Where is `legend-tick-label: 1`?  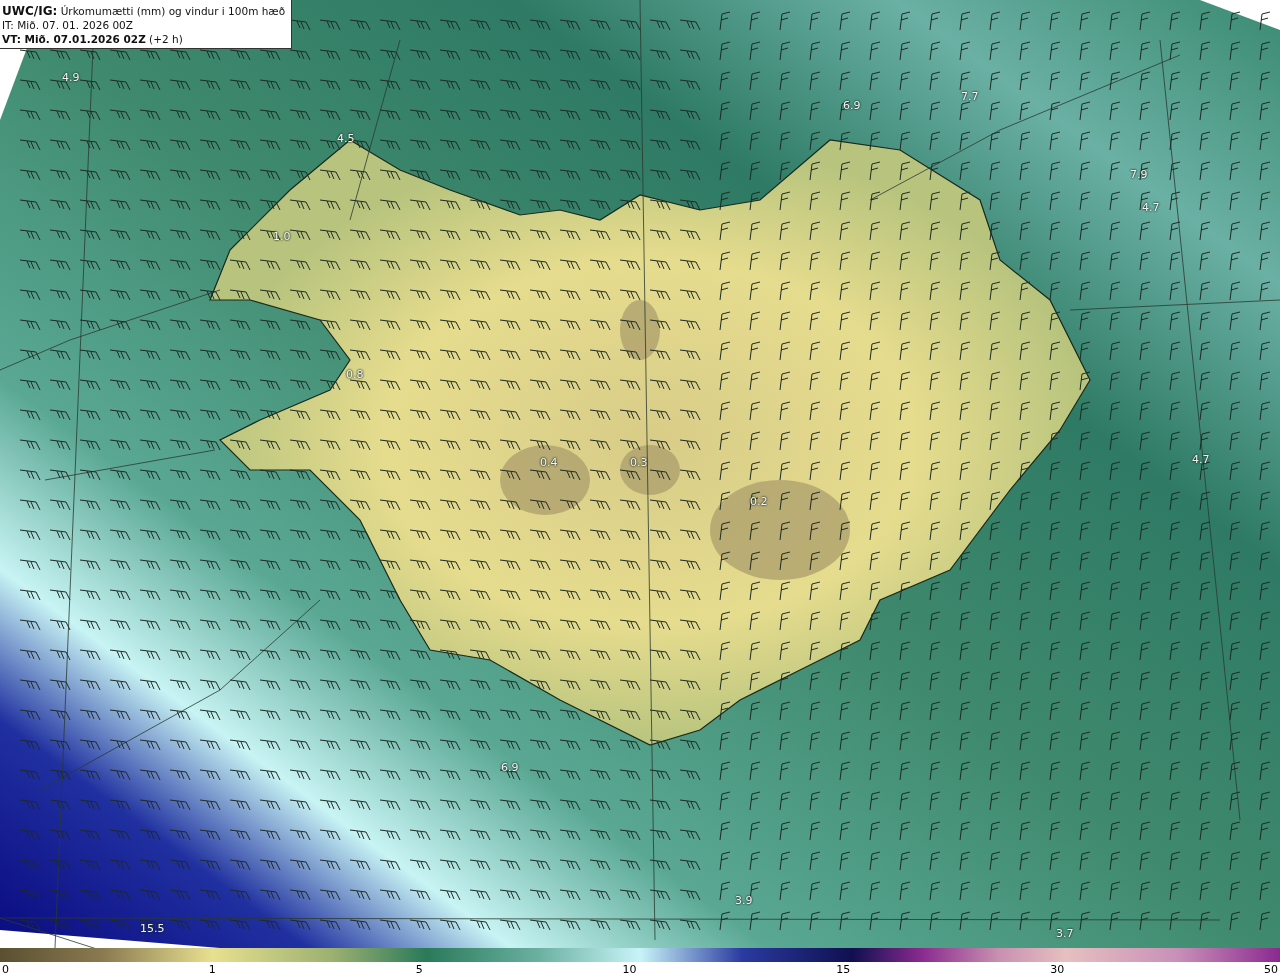 legend-tick-label: 1 is located at coordinates (212, 970).